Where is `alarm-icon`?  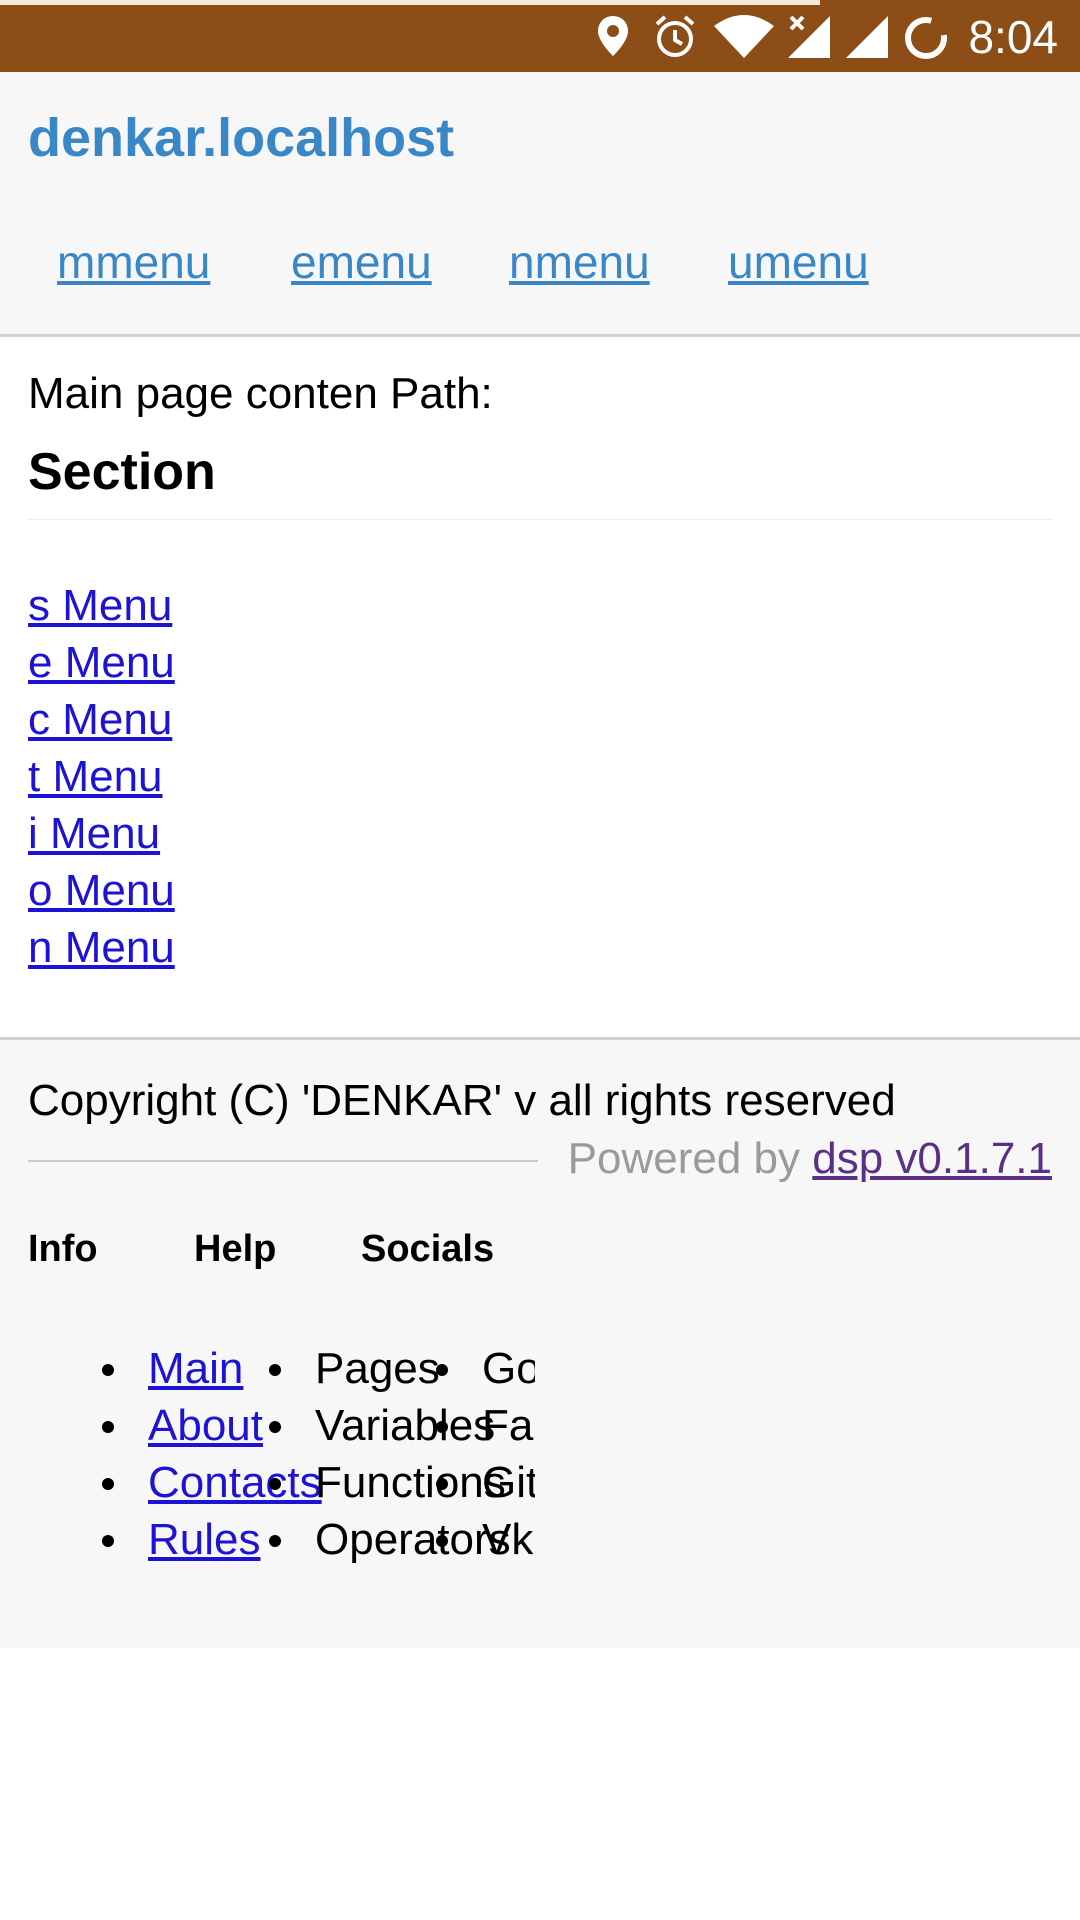
alarm-icon is located at coordinates (675, 36).